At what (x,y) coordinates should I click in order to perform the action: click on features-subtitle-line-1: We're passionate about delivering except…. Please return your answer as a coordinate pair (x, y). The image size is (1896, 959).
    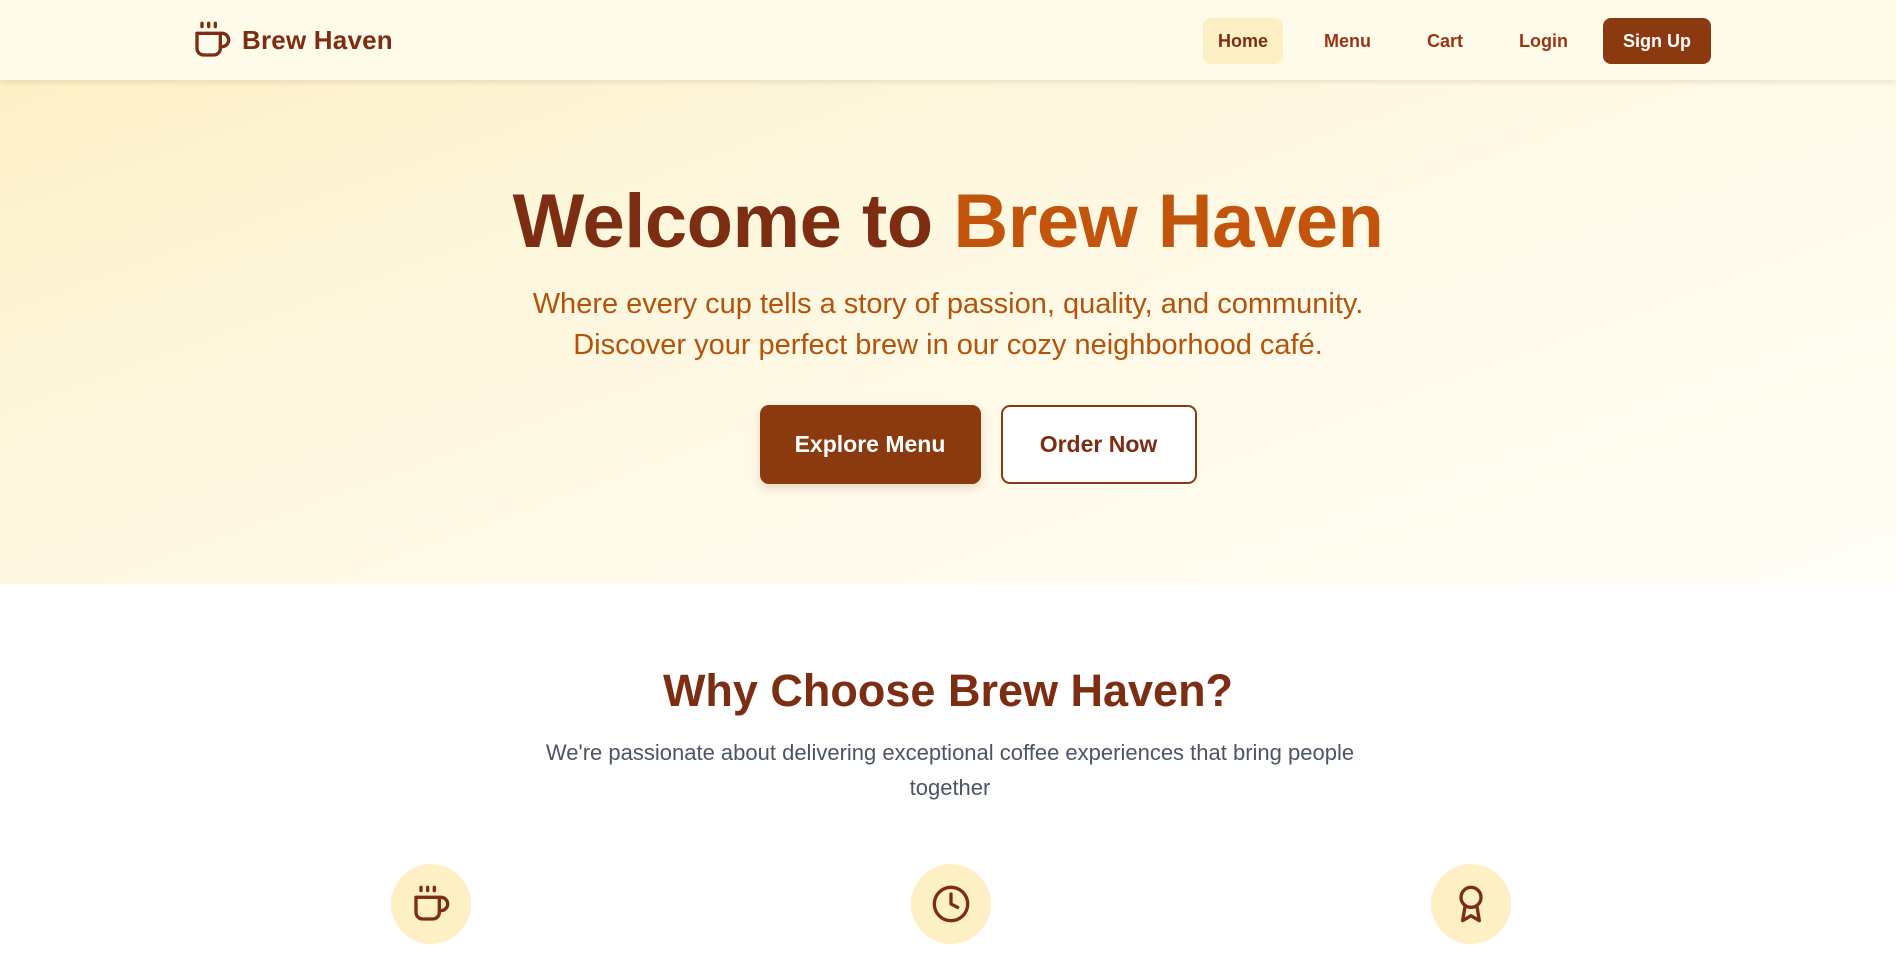
    Looking at the image, I should click on (950, 752).